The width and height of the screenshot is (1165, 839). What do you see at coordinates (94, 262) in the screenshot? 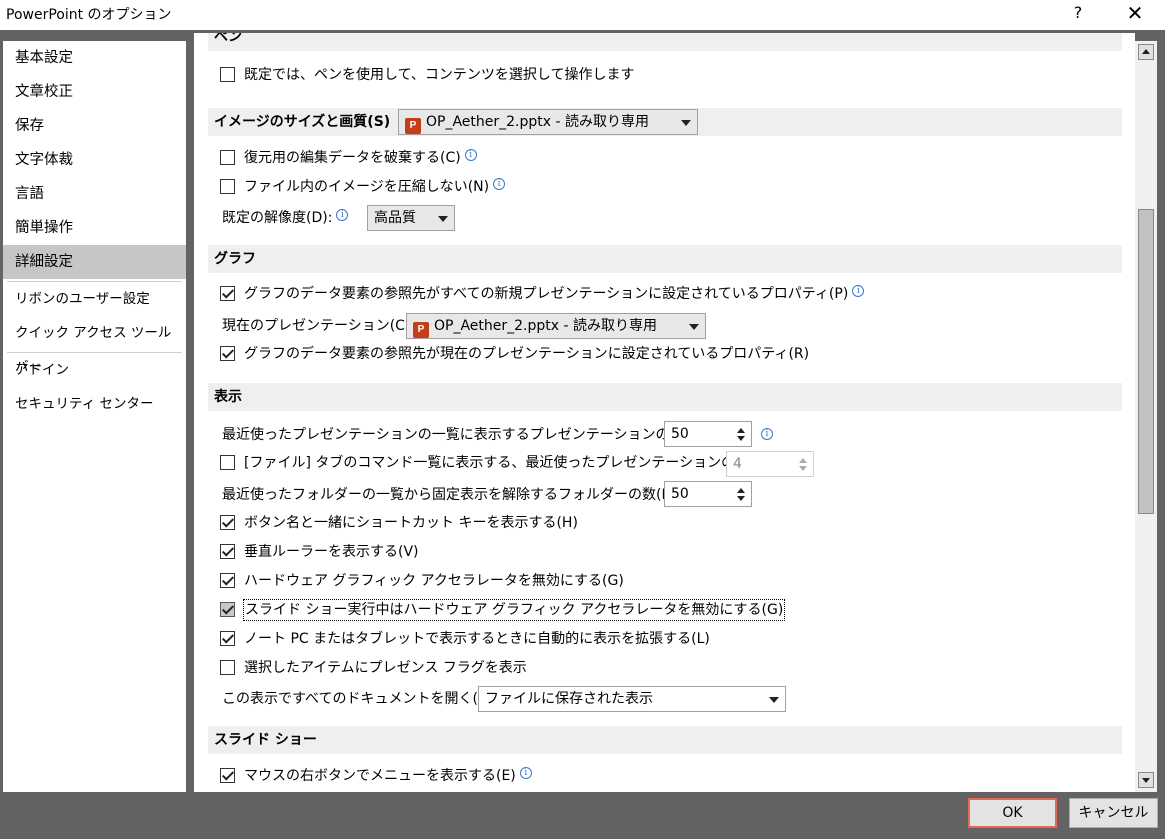
I see `sidebar-item-advanced: 詳細設定` at bounding box center [94, 262].